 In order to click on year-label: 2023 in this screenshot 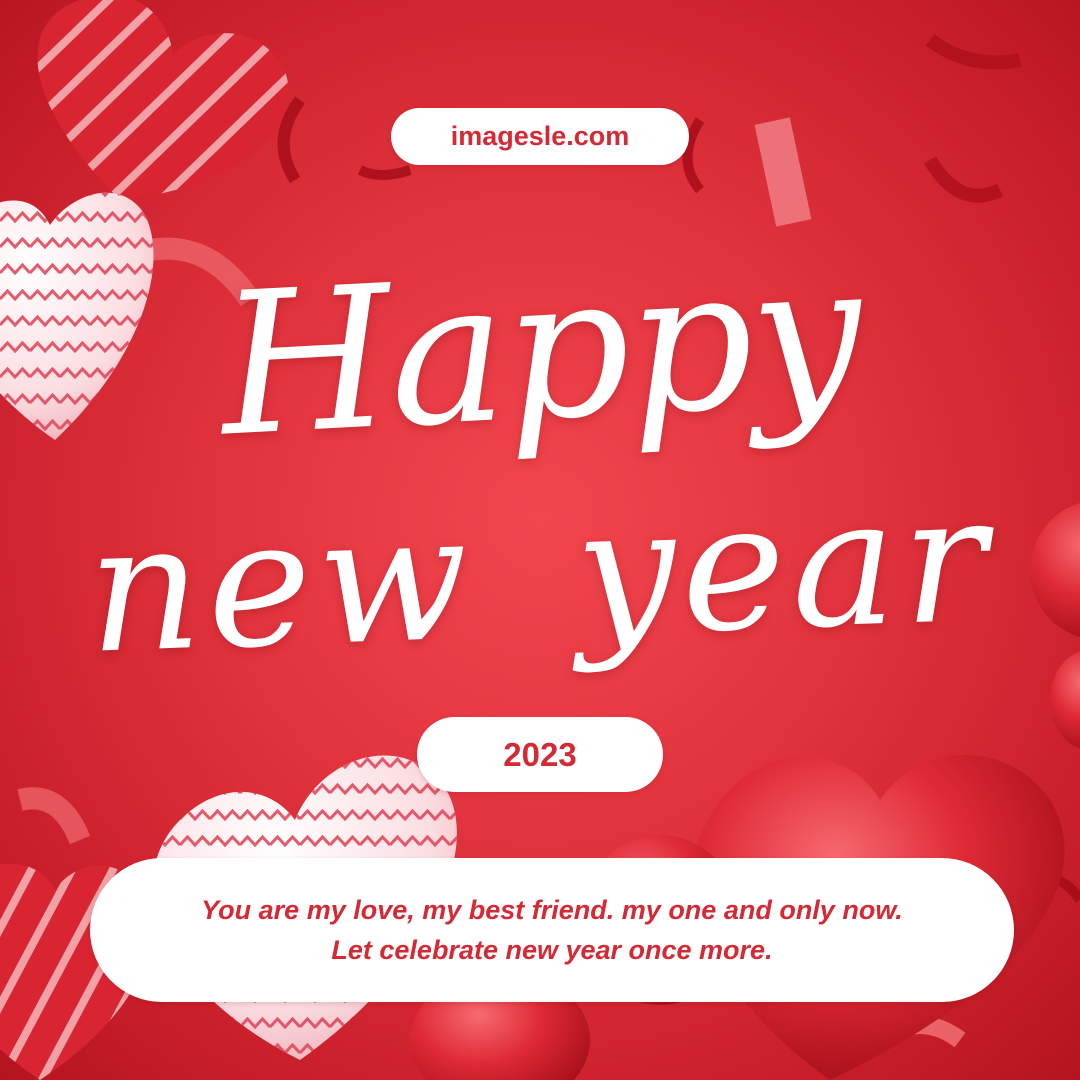, I will do `click(540, 754)`.